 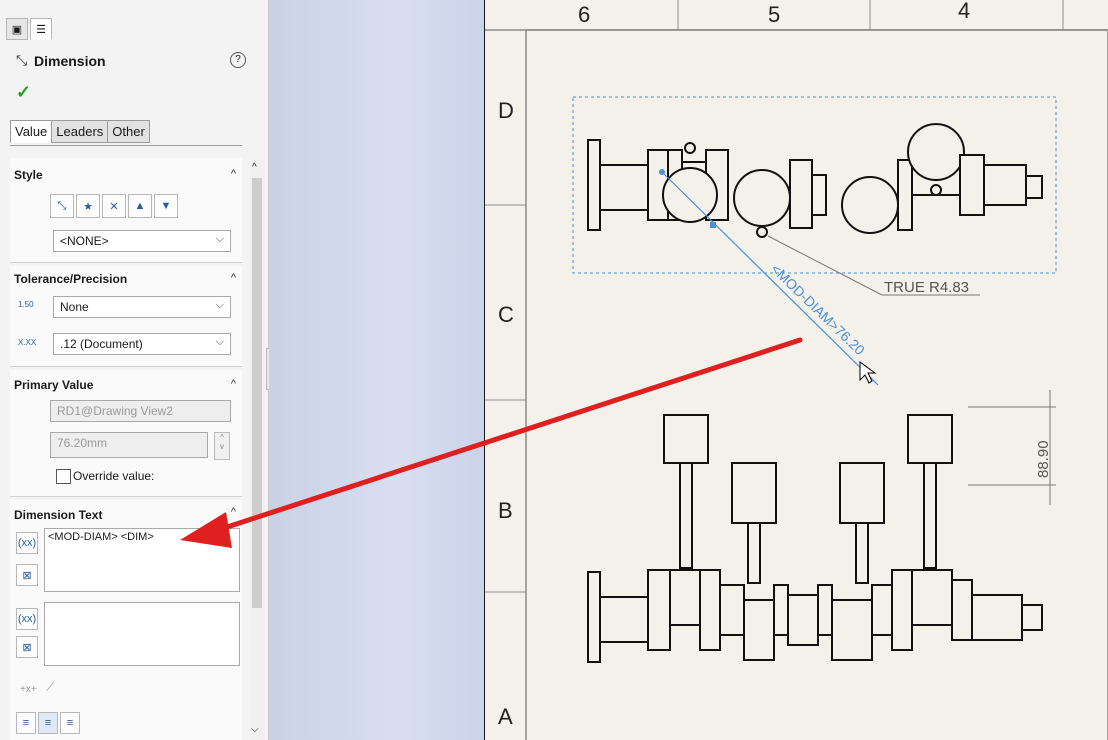 What do you see at coordinates (509, 435) in the screenshot?
I see `red-arrow-shaft` at bounding box center [509, 435].